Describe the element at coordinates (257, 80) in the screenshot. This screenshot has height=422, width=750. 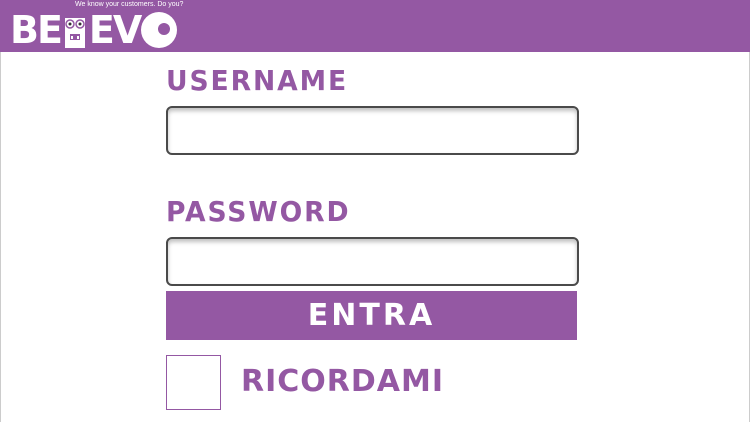
I see `username-label: USERNAME` at that location.